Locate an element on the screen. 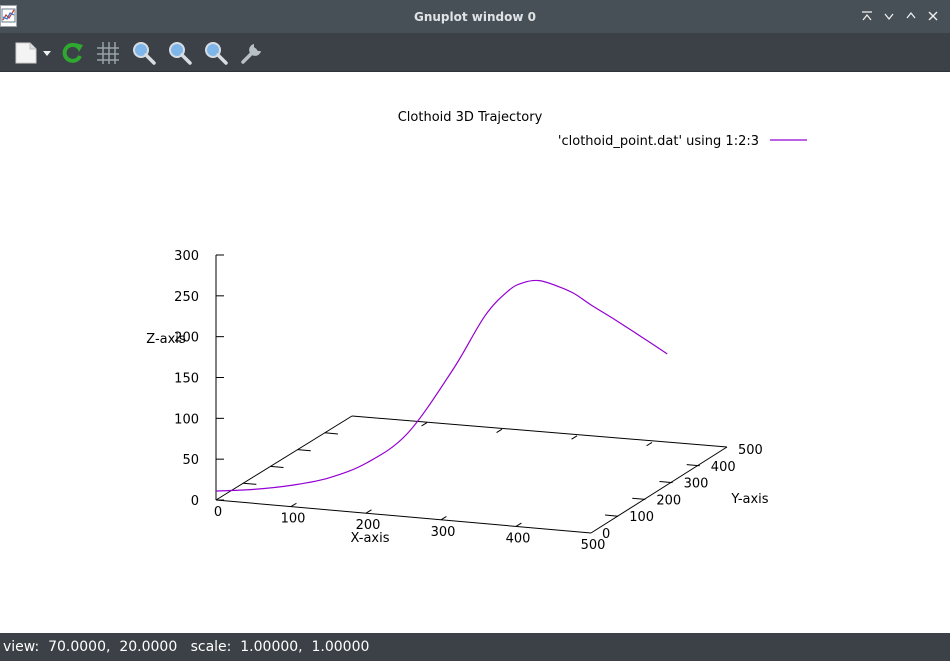 Image resolution: width=950 pixels, height=661 pixels. keep-above-icon is located at coordinates (867, 16).